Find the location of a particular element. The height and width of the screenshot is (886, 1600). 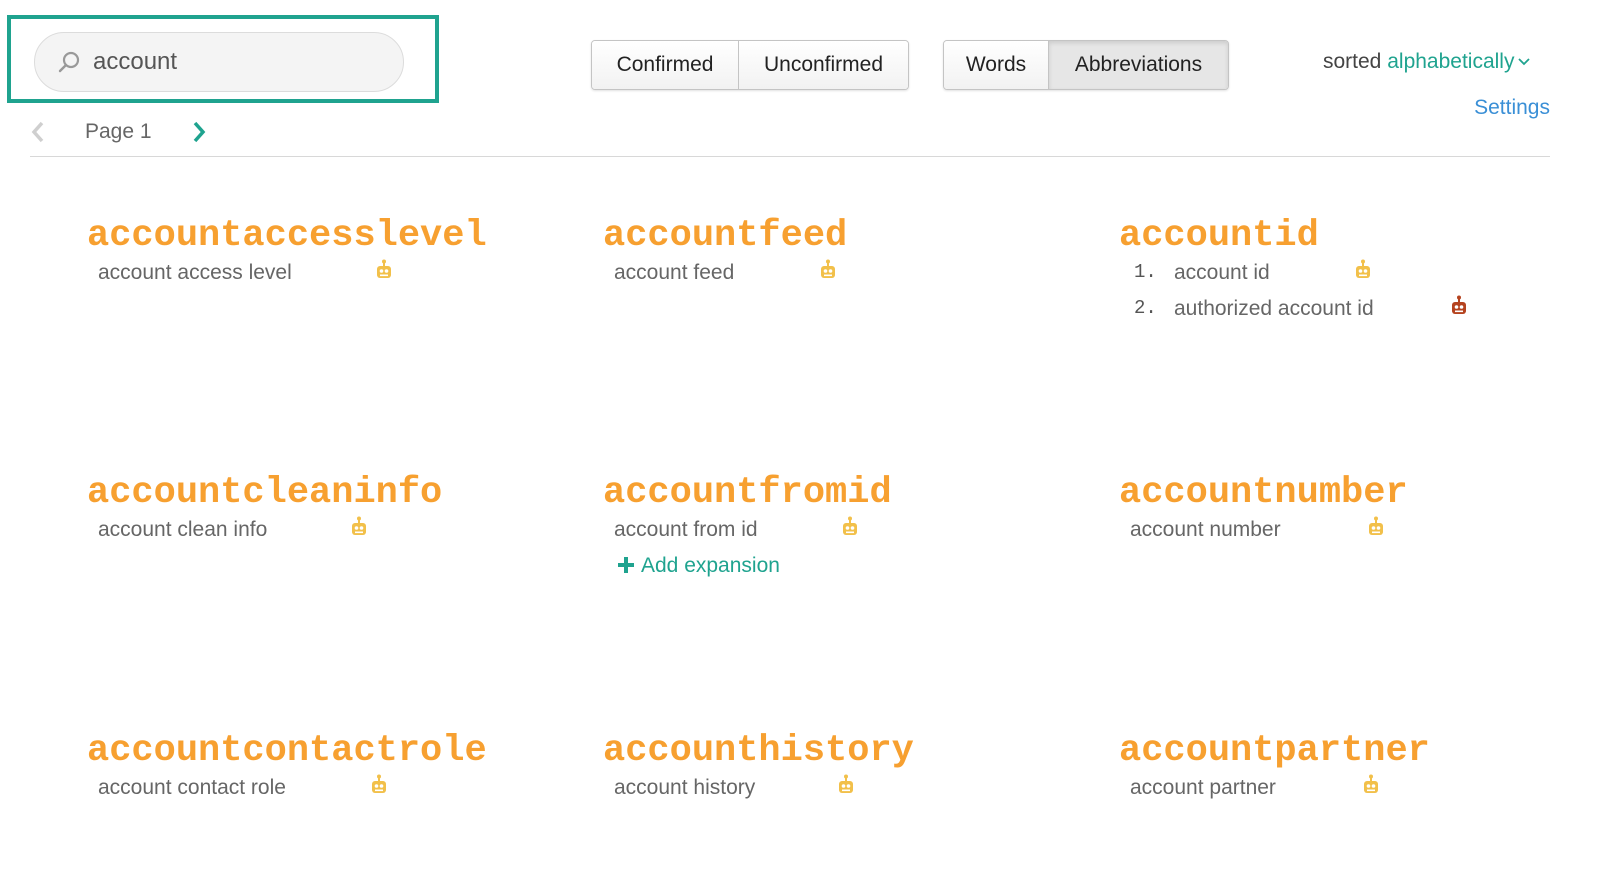

chevron-right-icon is located at coordinates (199, 132).